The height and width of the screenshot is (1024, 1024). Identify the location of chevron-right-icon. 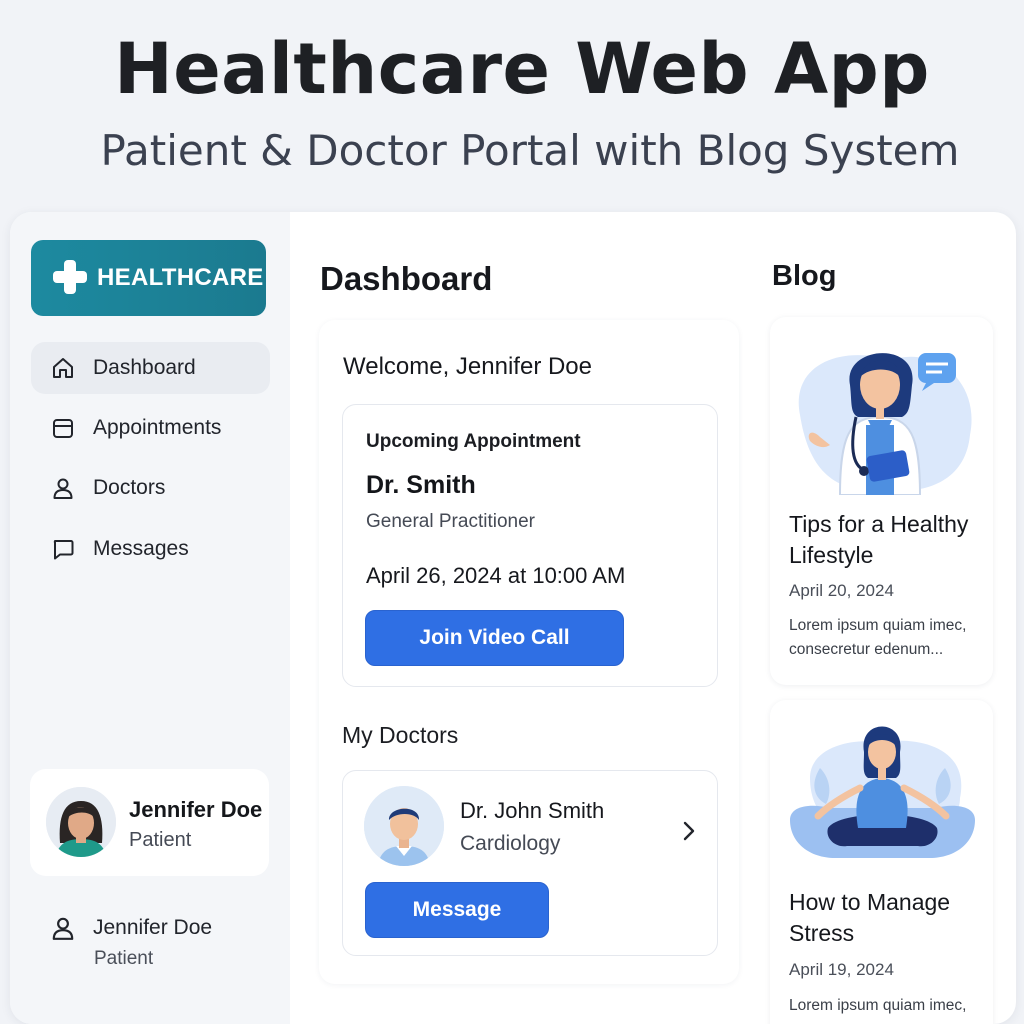
(689, 831).